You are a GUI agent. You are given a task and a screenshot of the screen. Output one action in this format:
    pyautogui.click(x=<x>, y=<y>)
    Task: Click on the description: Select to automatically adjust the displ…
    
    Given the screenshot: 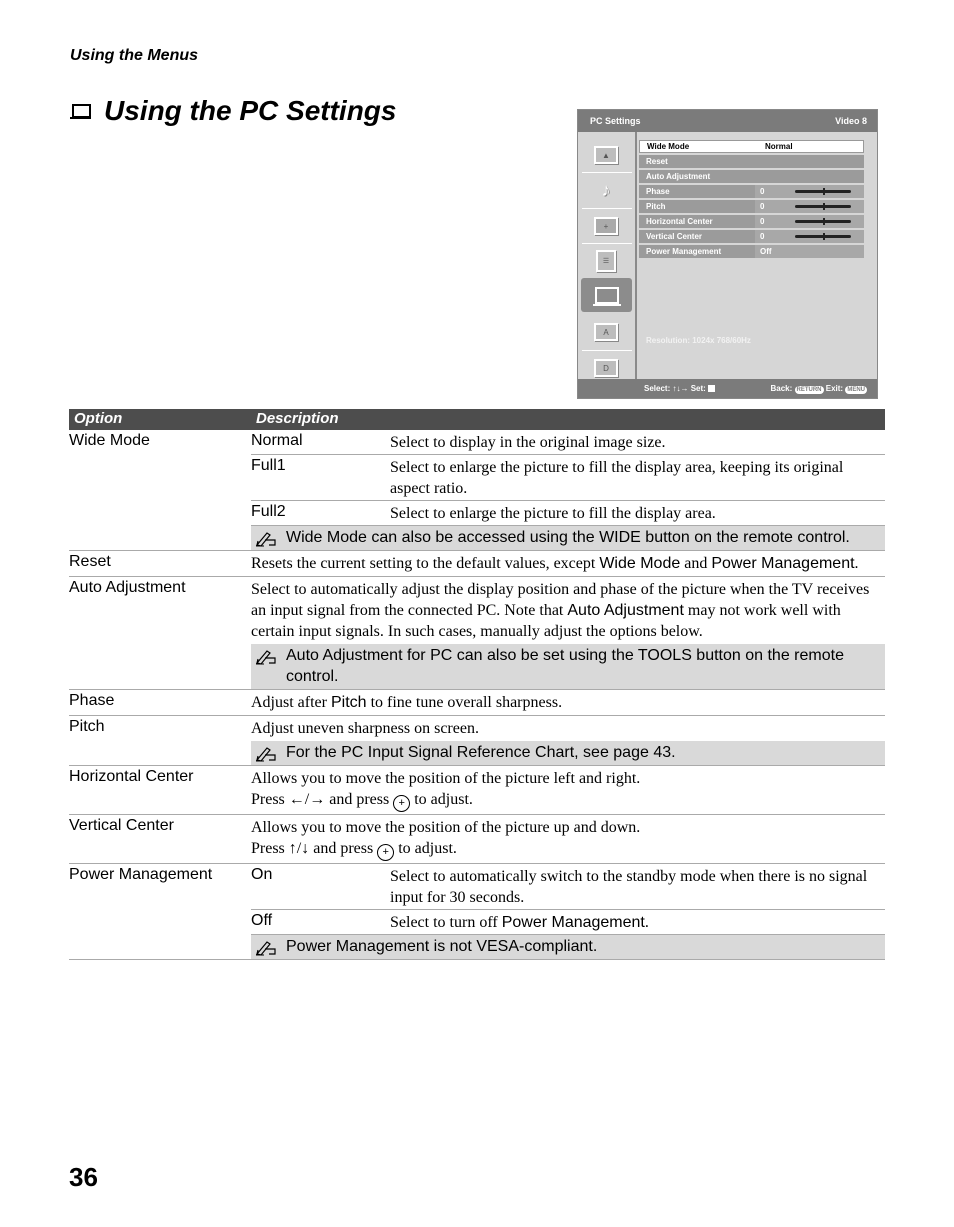 What is the action you would take?
    pyautogui.click(x=560, y=610)
    